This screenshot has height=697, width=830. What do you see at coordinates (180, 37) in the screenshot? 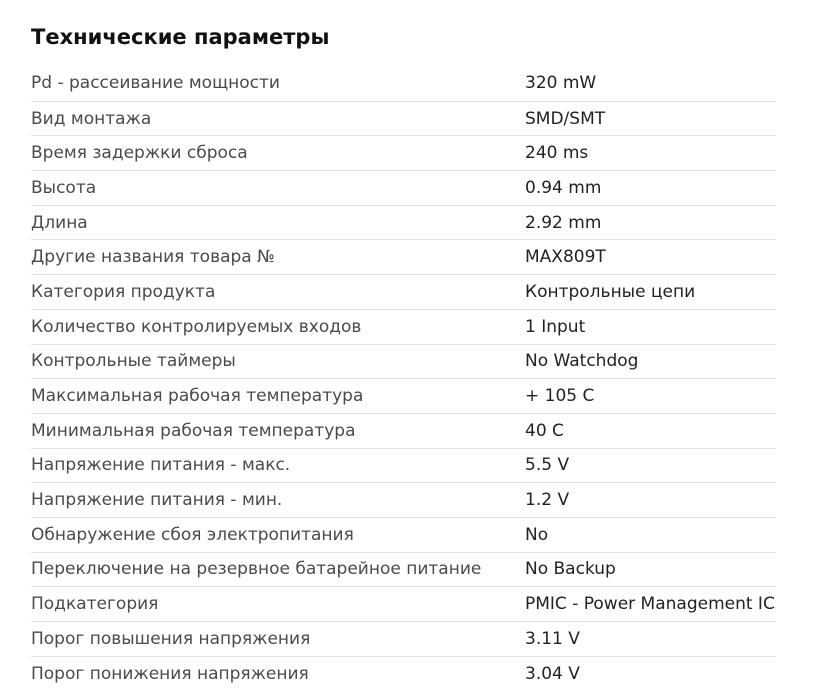
I see `section-title: Технические параметры` at bounding box center [180, 37].